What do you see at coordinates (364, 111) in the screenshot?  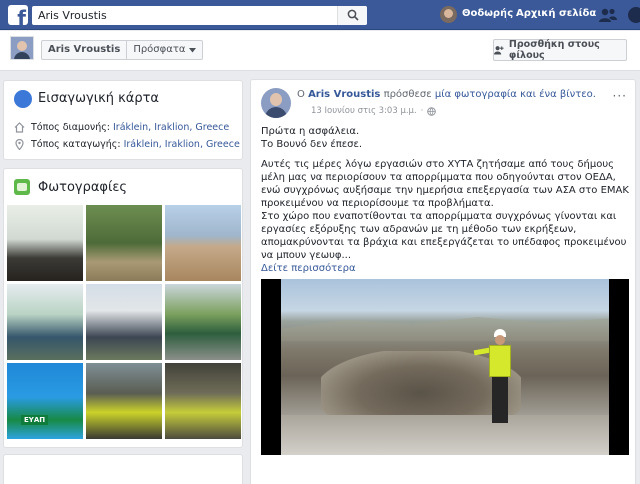 I see `post-timestamp: 13 Ιουνίου στις 3:03 μ.μ.` at bounding box center [364, 111].